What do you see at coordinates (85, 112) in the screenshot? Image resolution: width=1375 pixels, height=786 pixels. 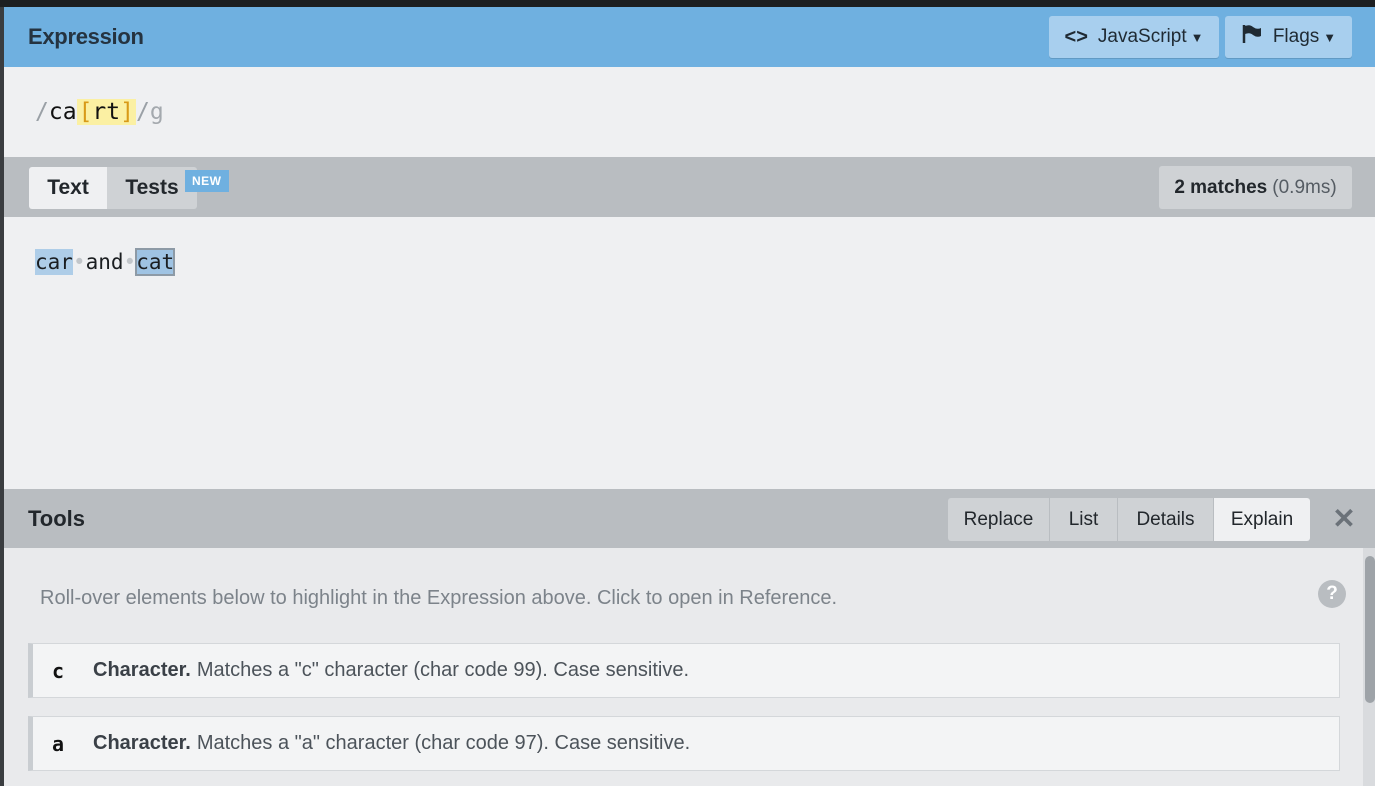 I see `set-open: [` at bounding box center [85, 112].